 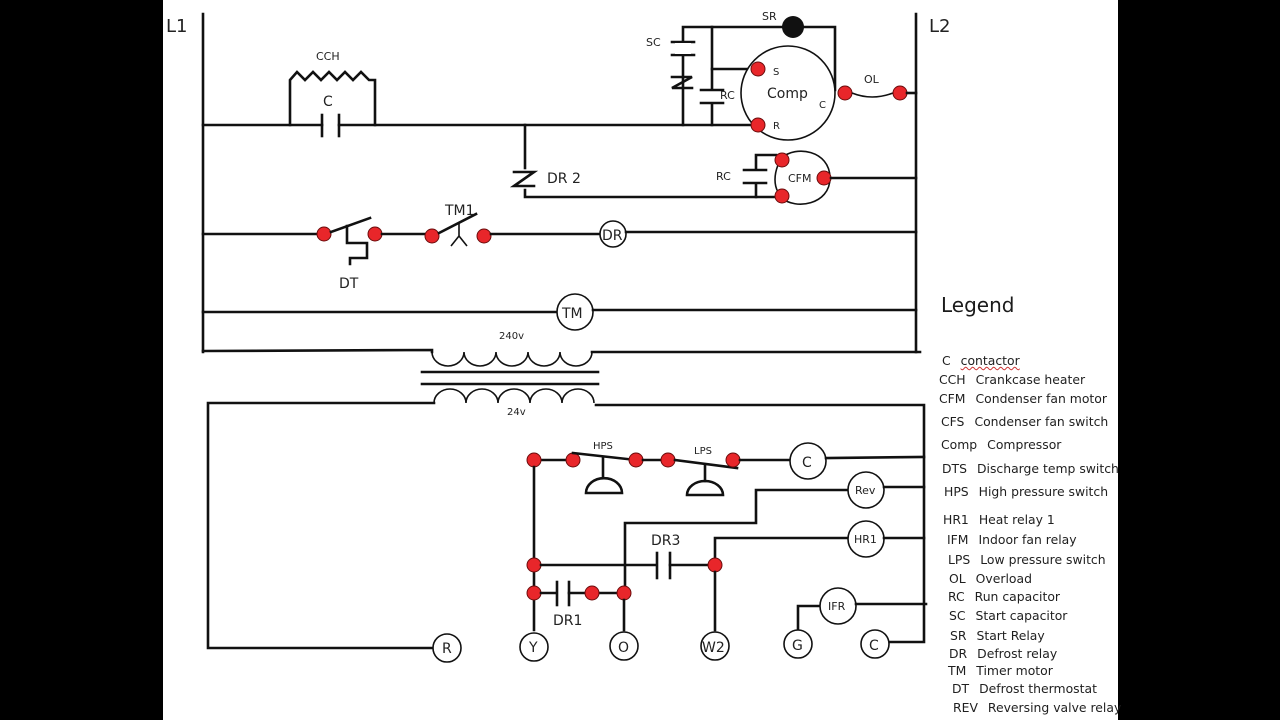 What do you see at coordinates (514, 396) in the screenshot?
I see `secondary-winding` at bounding box center [514, 396].